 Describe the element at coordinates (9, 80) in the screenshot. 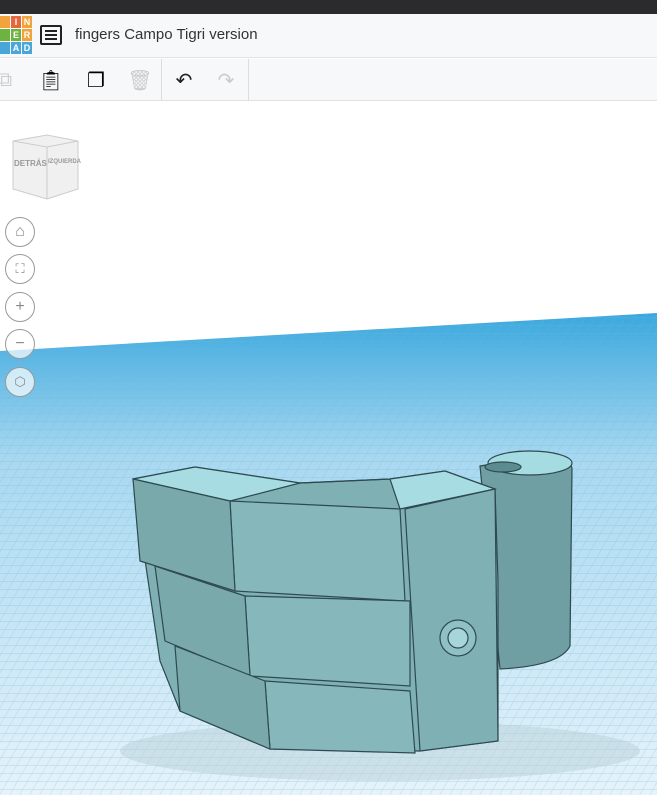

I see `copy-icon: ⧉` at that location.